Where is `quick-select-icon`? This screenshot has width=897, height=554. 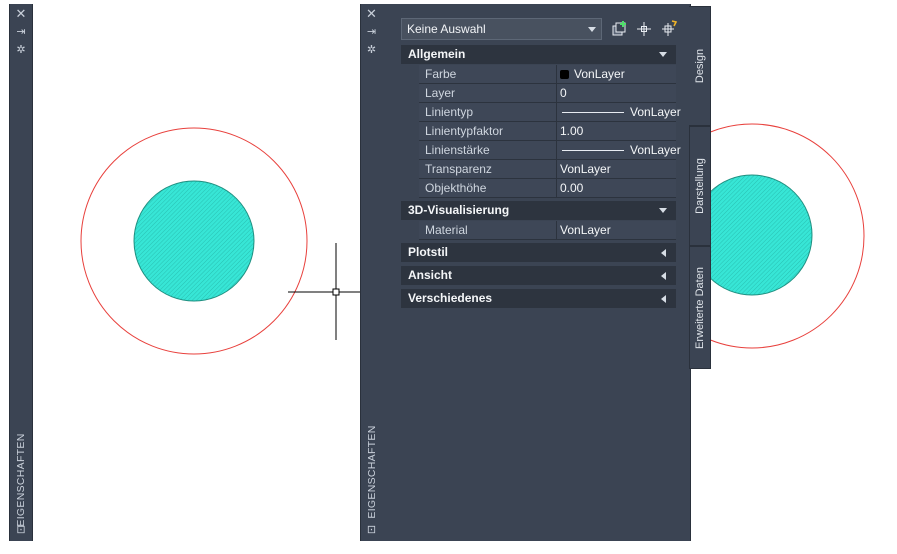 quick-select-icon is located at coordinates (669, 29).